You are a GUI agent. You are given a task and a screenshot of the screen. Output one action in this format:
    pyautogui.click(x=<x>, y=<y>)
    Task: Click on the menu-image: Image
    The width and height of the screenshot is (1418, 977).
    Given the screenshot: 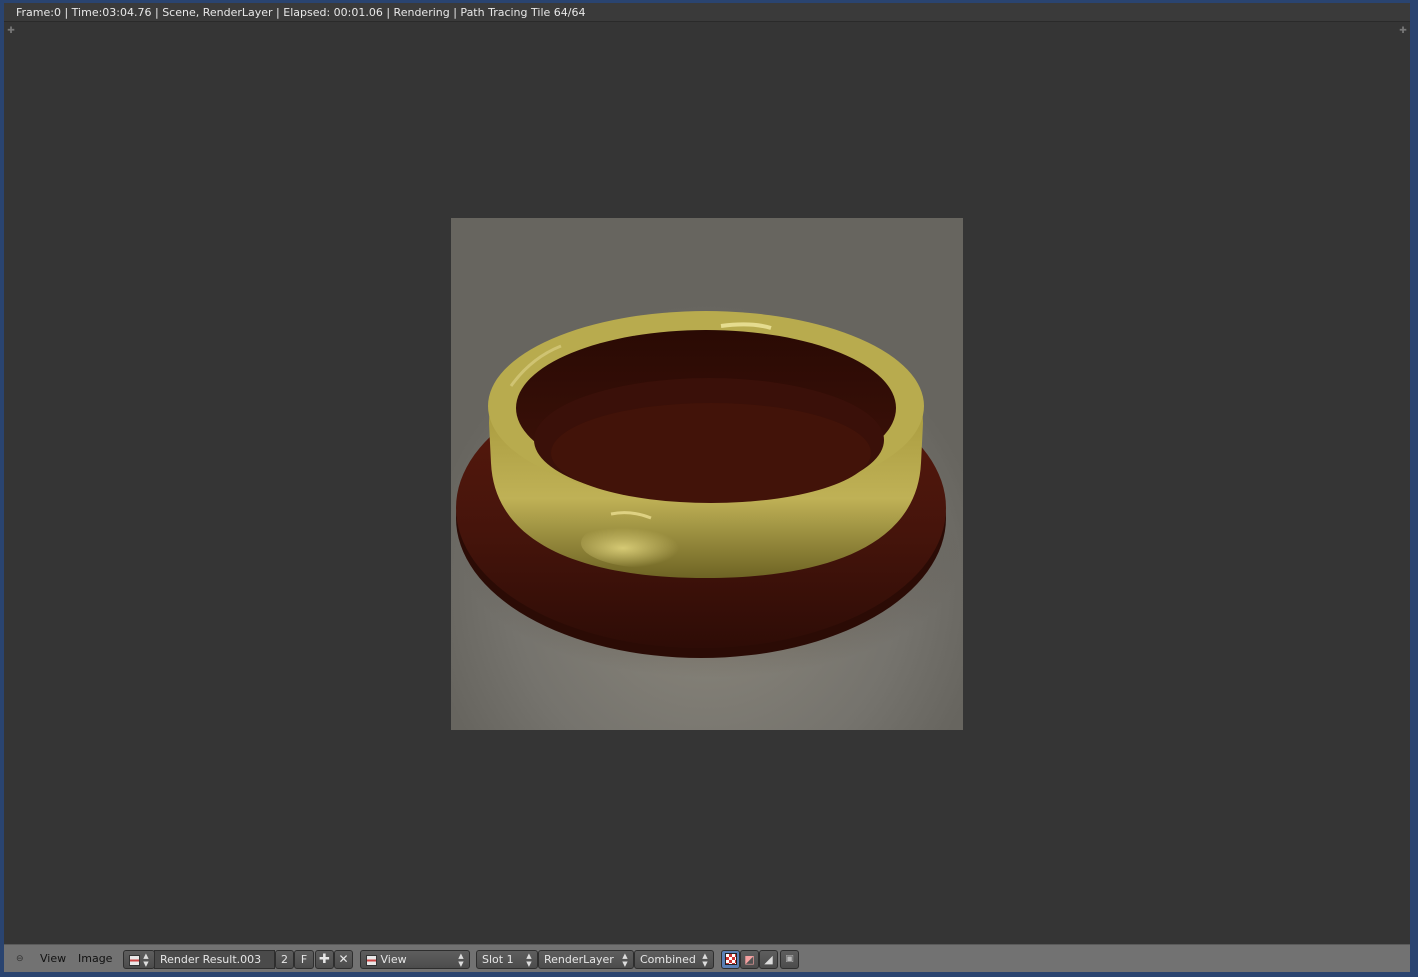 What is the action you would take?
    pyautogui.click(x=95, y=959)
    